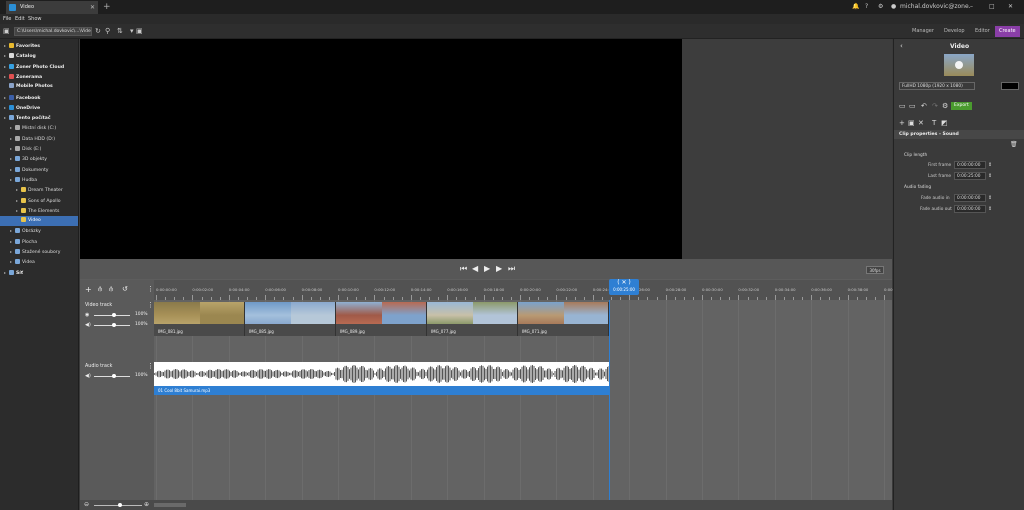  I want to click on background-color-swatch, so click(1010, 86).